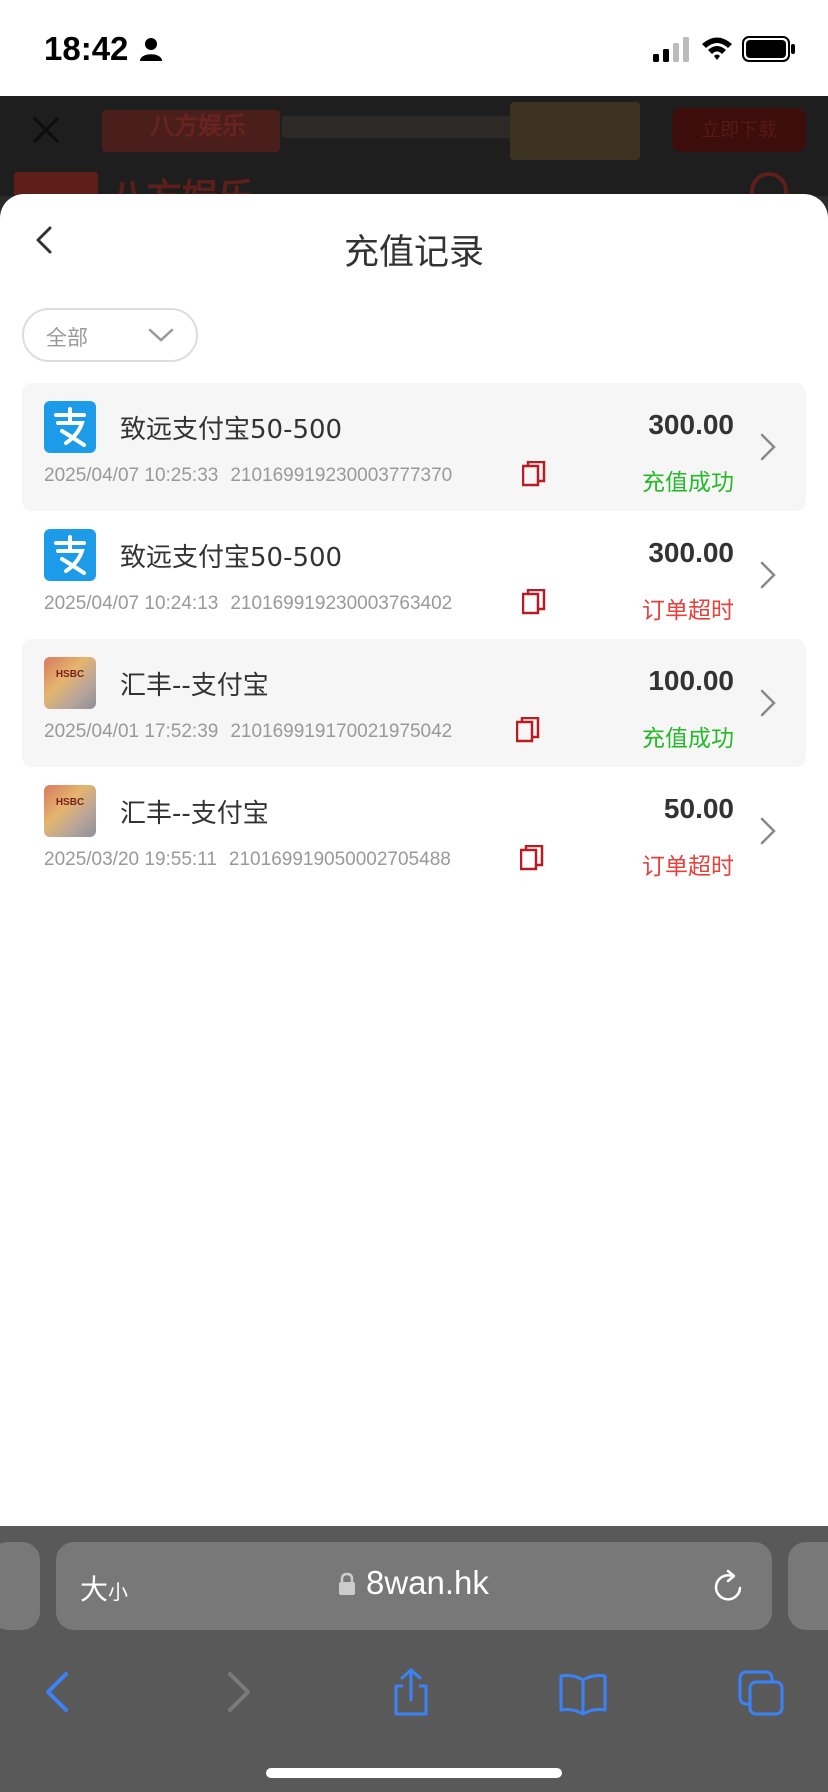  What do you see at coordinates (729, 1586) in the screenshot?
I see `reload-icon` at bounding box center [729, 1586].